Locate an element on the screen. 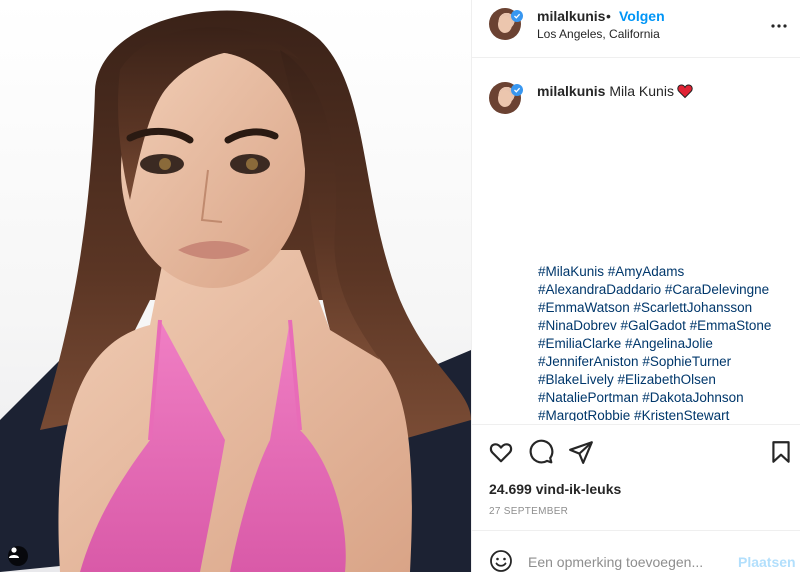 The image size is (800, 572). hashtag-line: #AlexandraDaddario #CaraDelevingne is located at coordinates (667, 290).